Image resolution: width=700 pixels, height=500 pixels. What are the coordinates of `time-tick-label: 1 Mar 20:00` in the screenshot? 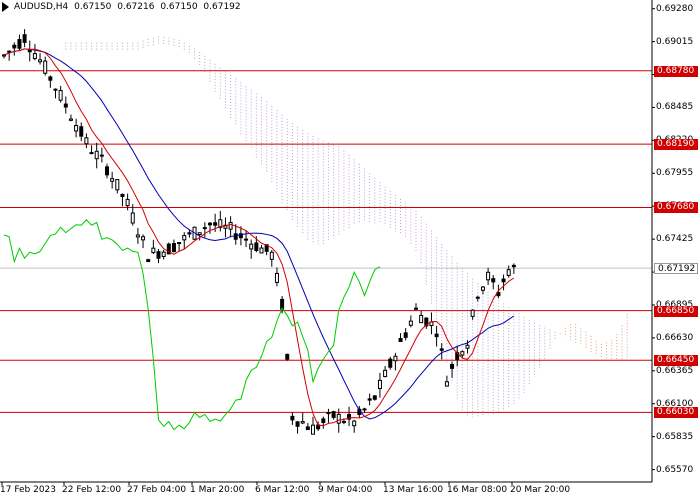 It's located at (217, 490).